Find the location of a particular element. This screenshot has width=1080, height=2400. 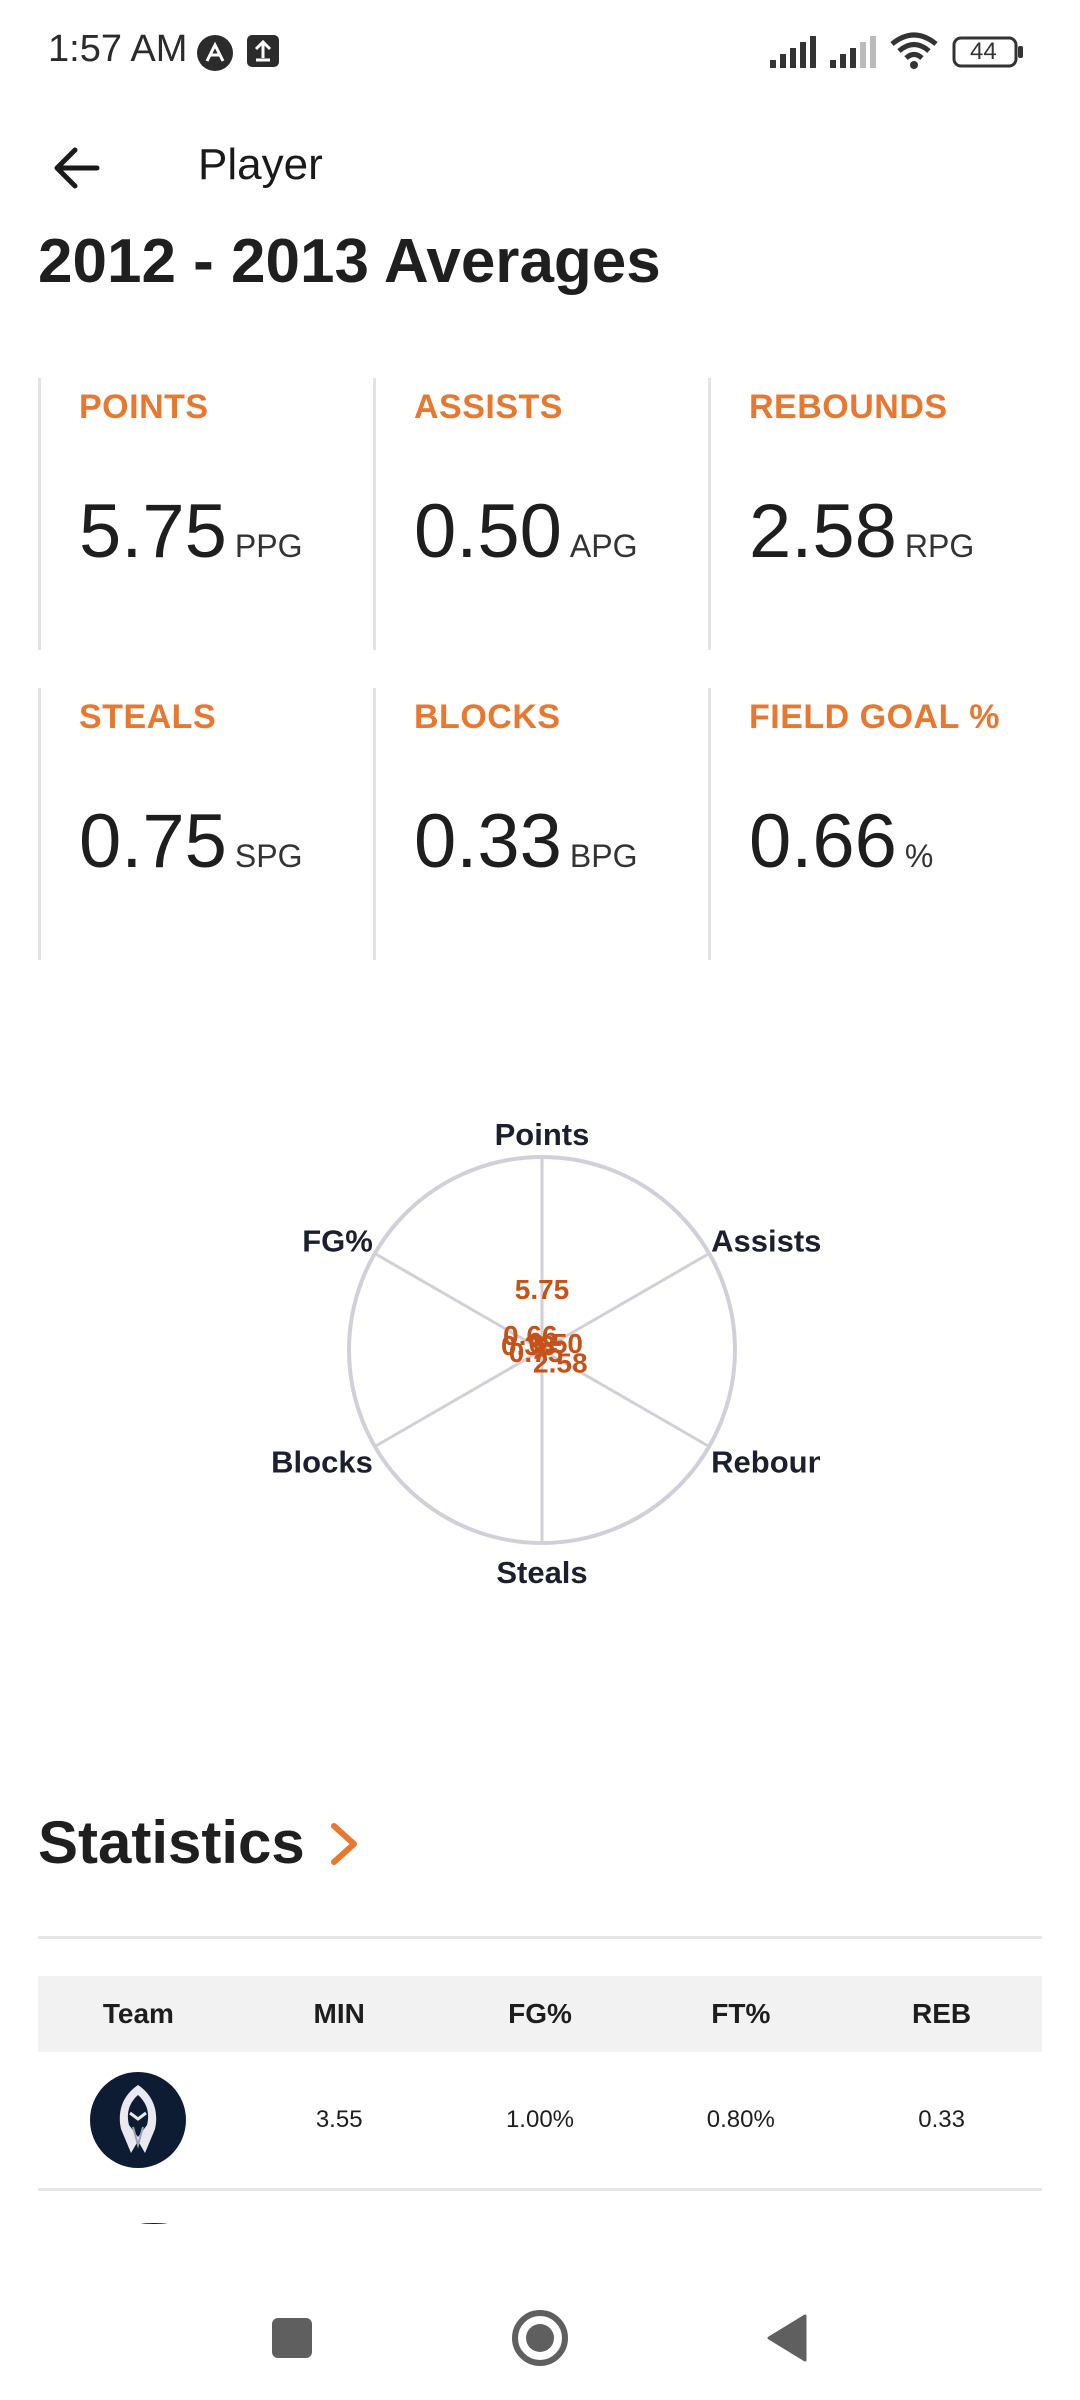

back-button is located at coordinates (76, 170).